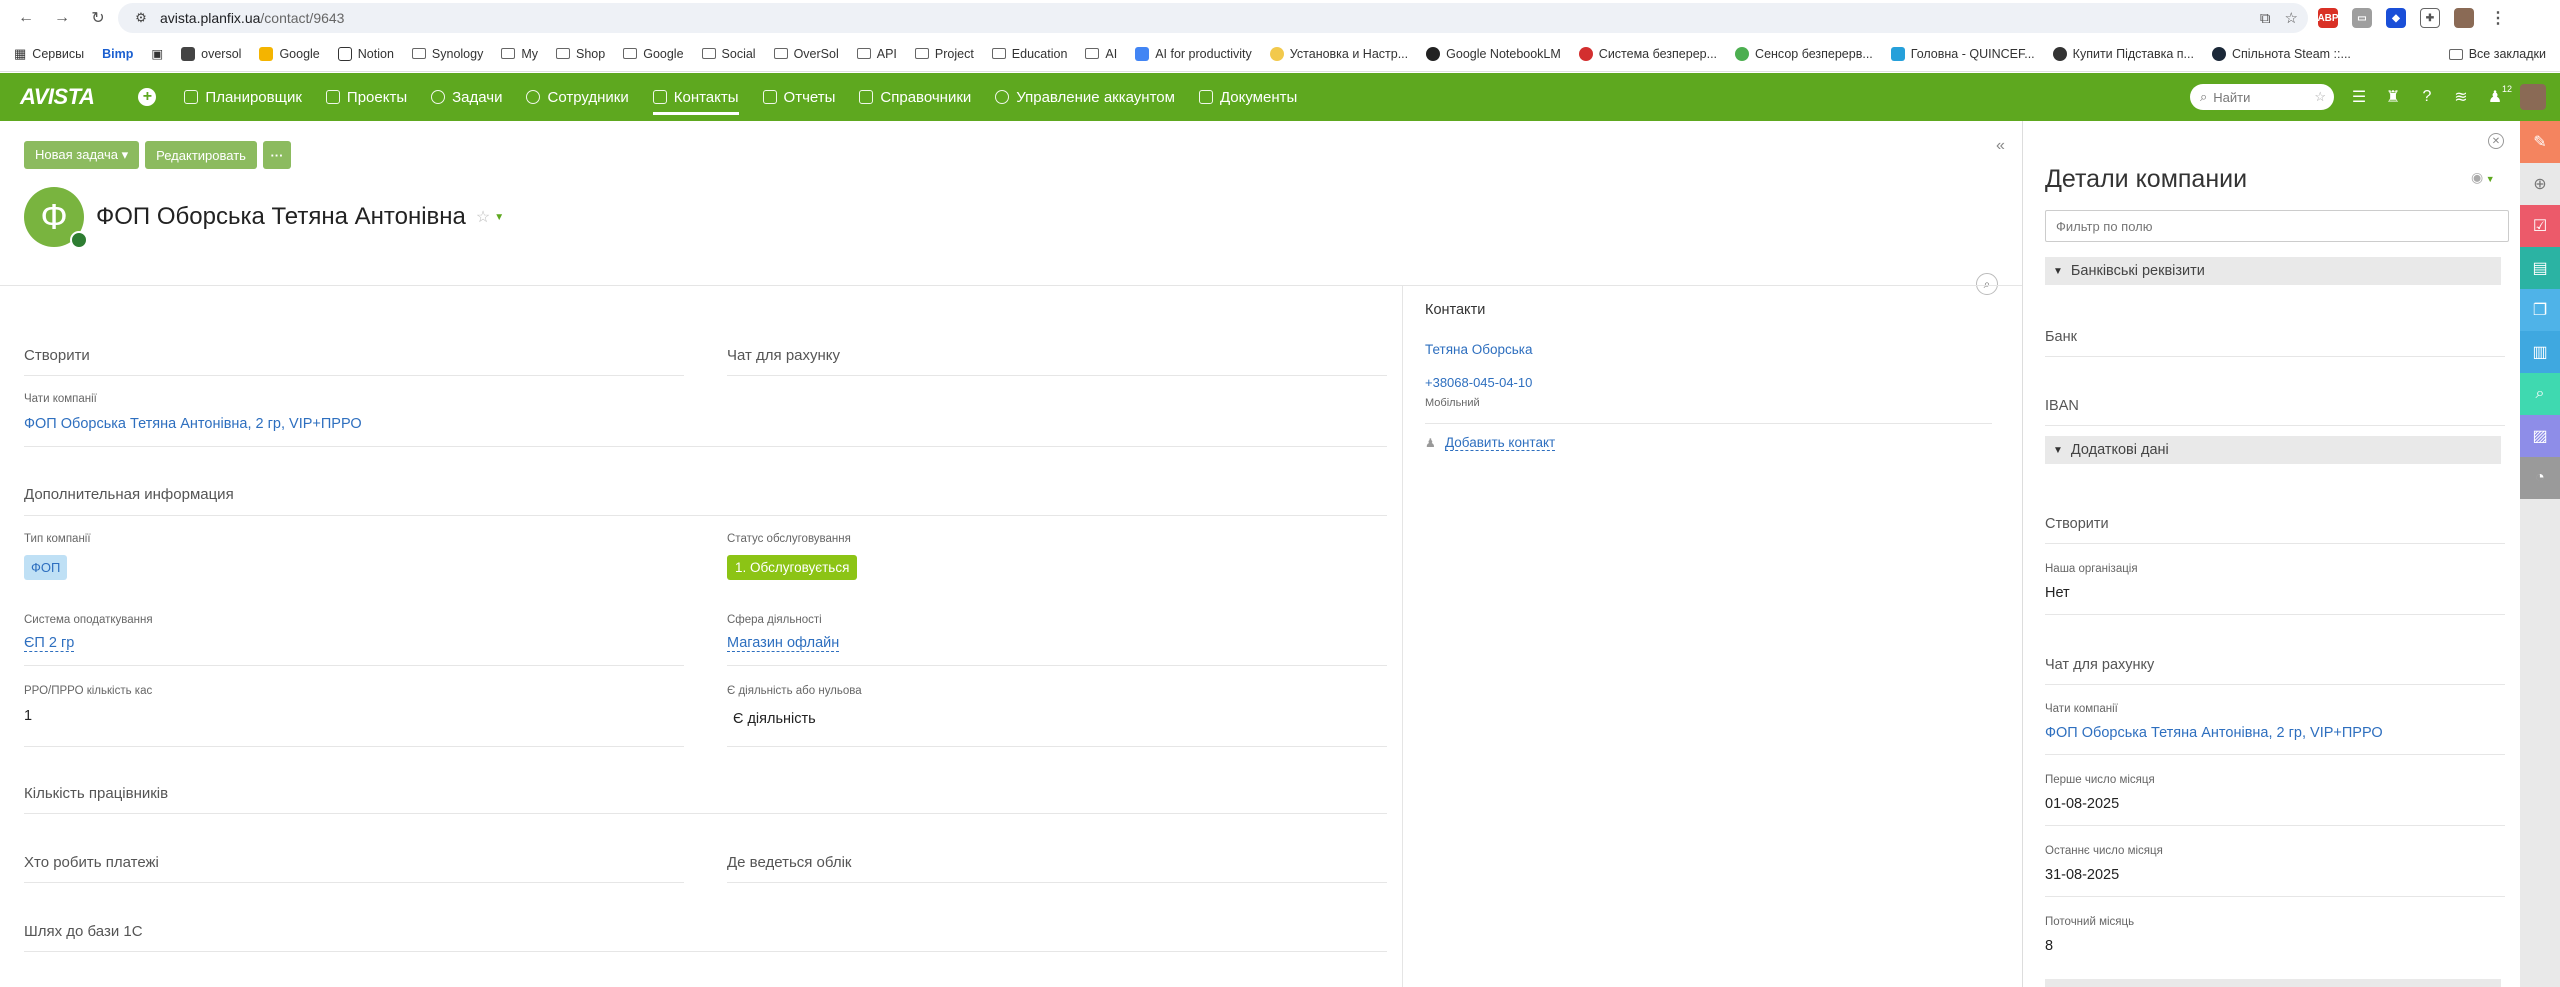 The image size is (2560, 987). What do you see at coordinates (366, 97) in the screenshot?
I see `nav-projects: Проекты` at bounding box center [366, 97].